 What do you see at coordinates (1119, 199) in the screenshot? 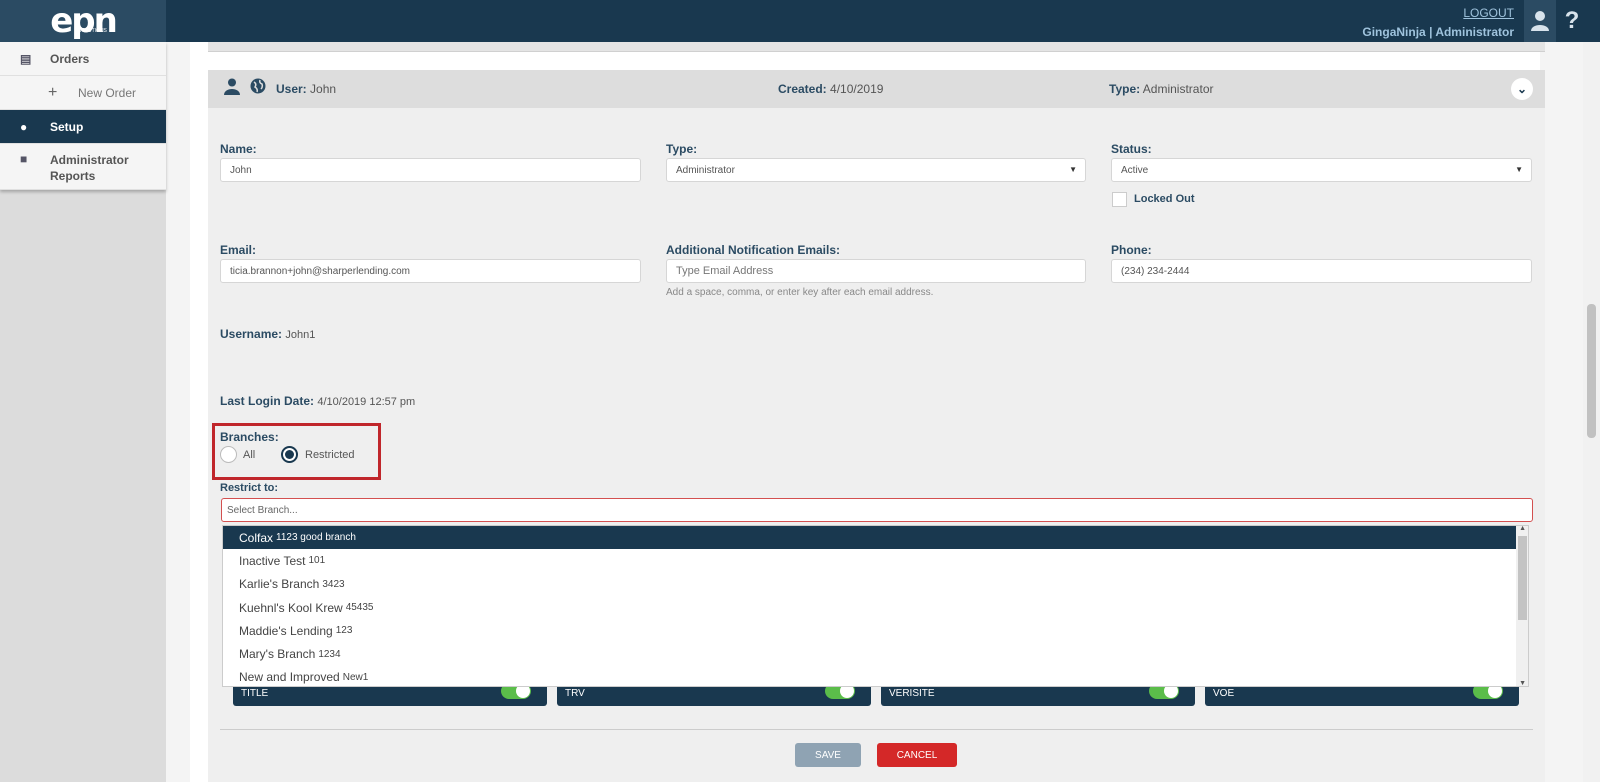
I see `locked-out-checkbox` at bounding box center [1119, 199].